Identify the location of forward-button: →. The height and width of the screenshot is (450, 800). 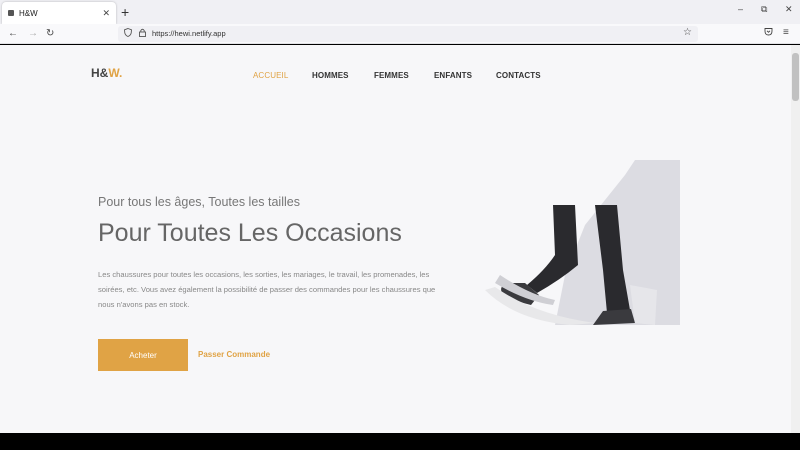
(33, 34).